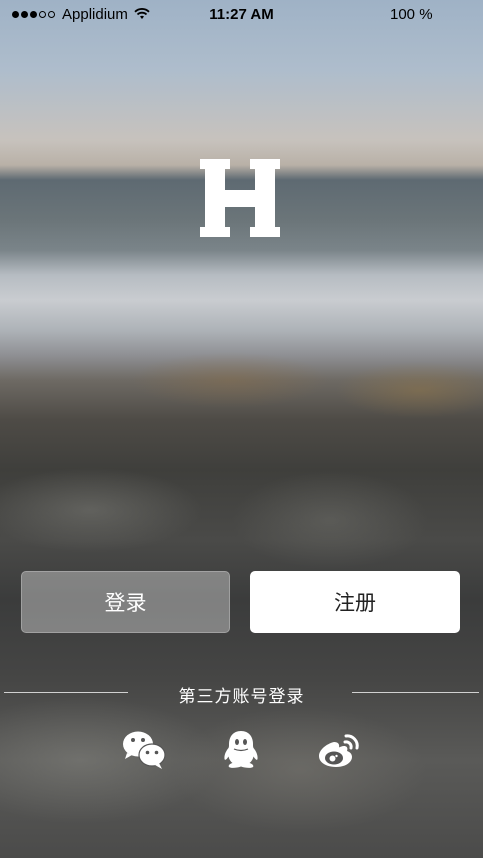 This screenshot has height=858, width=483. What do you see at coordinates (415, 692) in the screenshot?
I see `divider-right` at bounding box center [415, 692].